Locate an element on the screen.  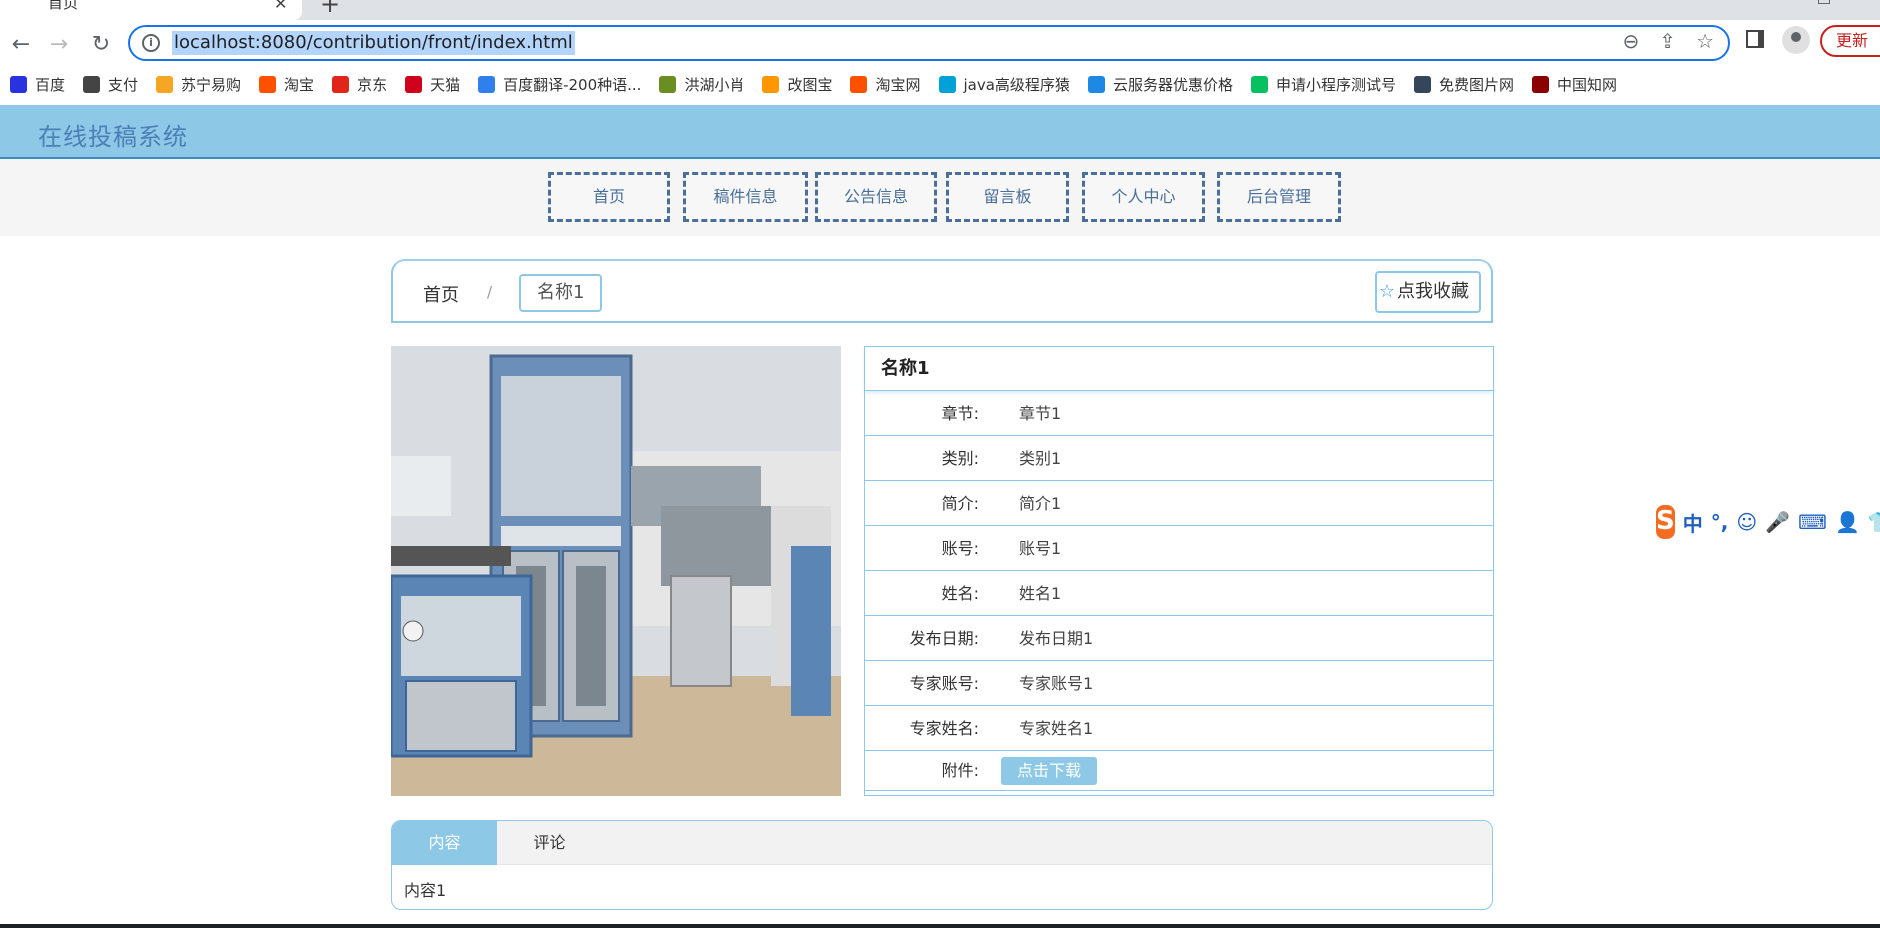
detail-row-publish-date: 发布日期: 发布日期1 is located at coordinates (1179, 638).